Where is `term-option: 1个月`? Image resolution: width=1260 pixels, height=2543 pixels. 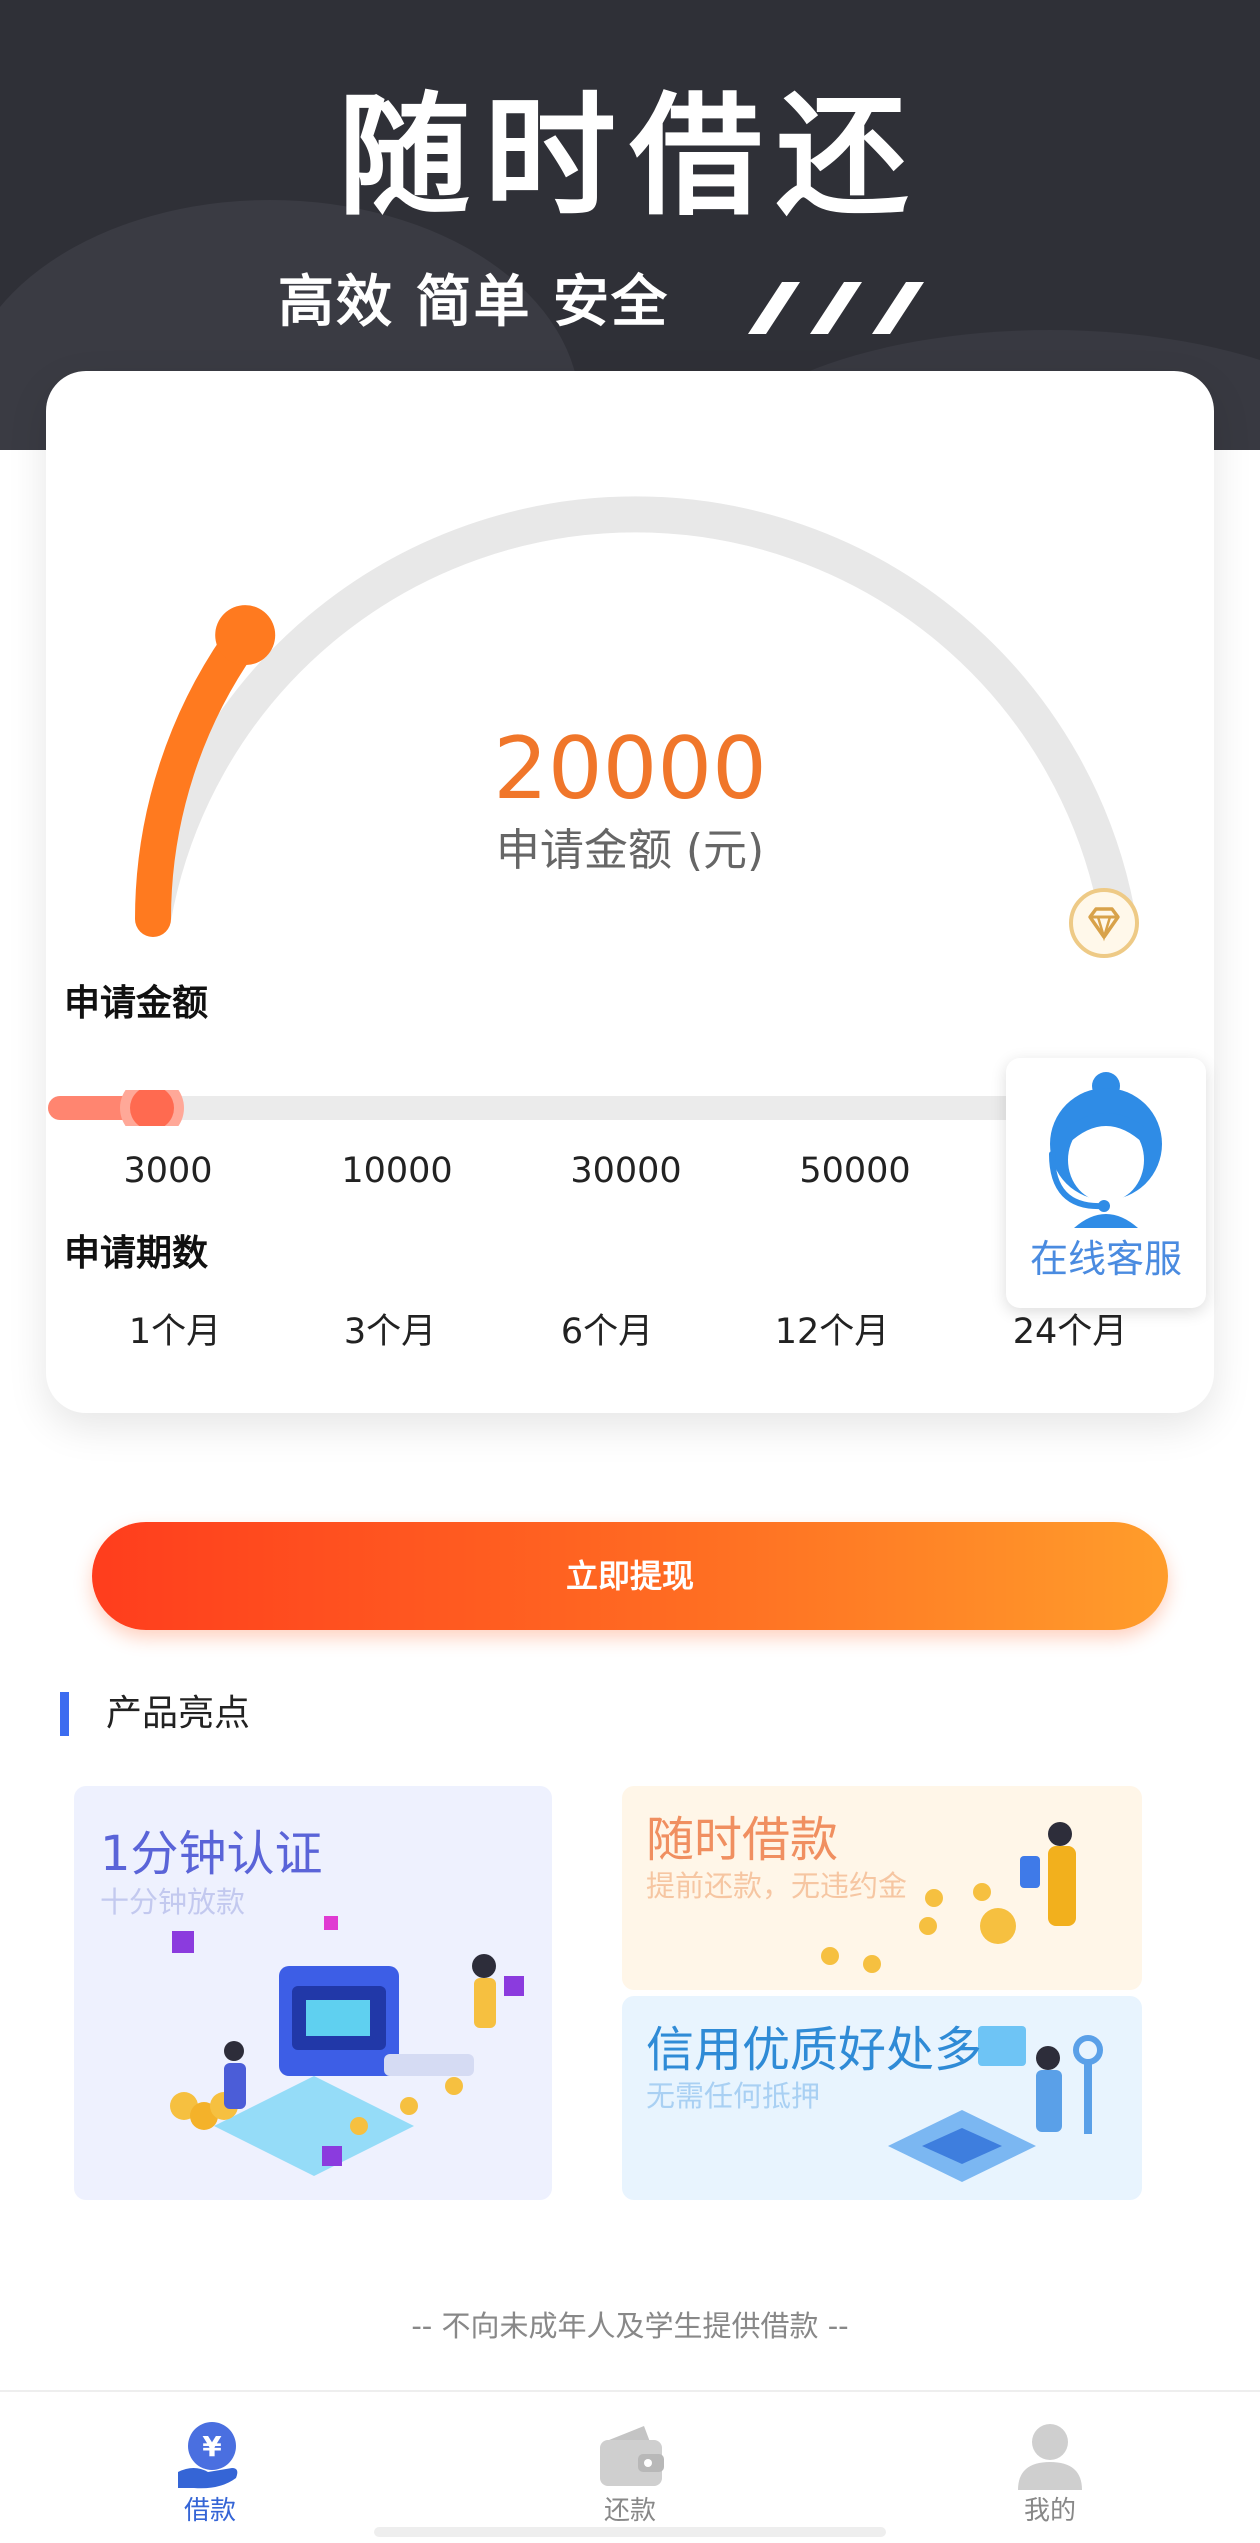 term-option: 1个月 is located at coordinates (175, 1332).